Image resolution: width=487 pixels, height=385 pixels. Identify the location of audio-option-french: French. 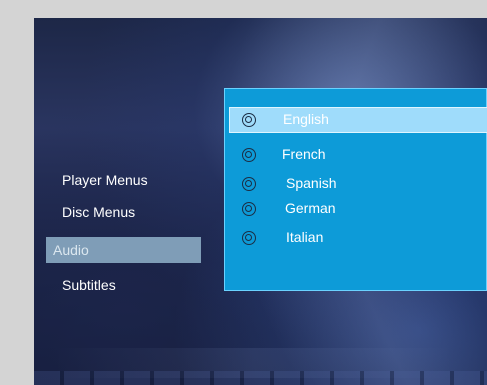
(356, 155).